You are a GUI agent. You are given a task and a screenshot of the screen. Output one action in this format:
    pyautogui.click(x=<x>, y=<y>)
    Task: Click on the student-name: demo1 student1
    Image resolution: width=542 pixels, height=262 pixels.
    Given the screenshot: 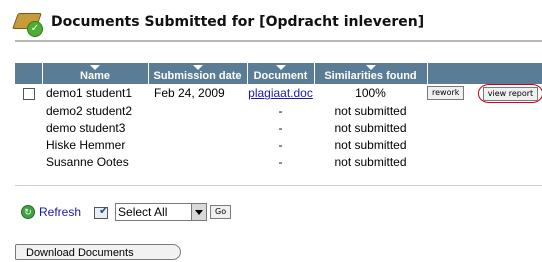 What is the action you would take?
    pyautogui.click(x=89, y=93)
    